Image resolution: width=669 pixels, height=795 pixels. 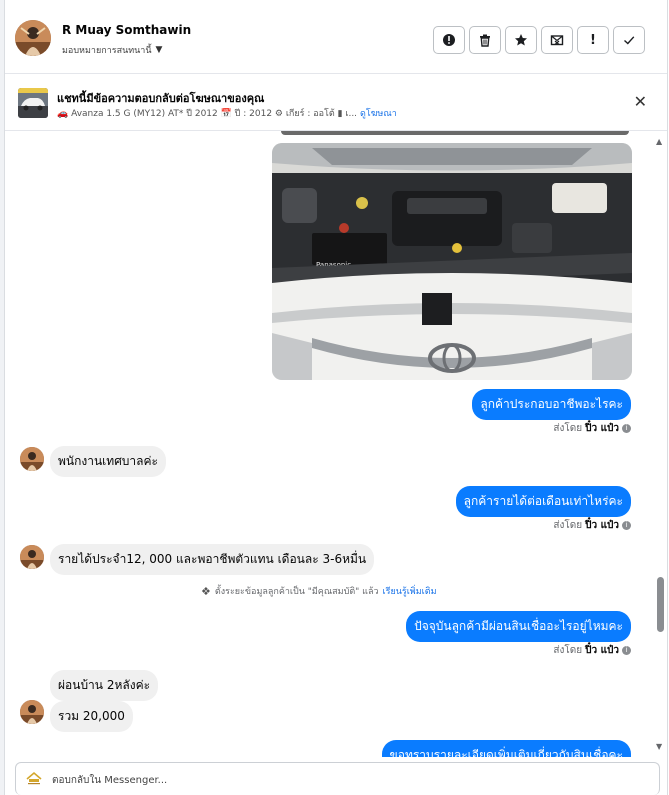 I want to click on star-button, so click(x=521, y=40).